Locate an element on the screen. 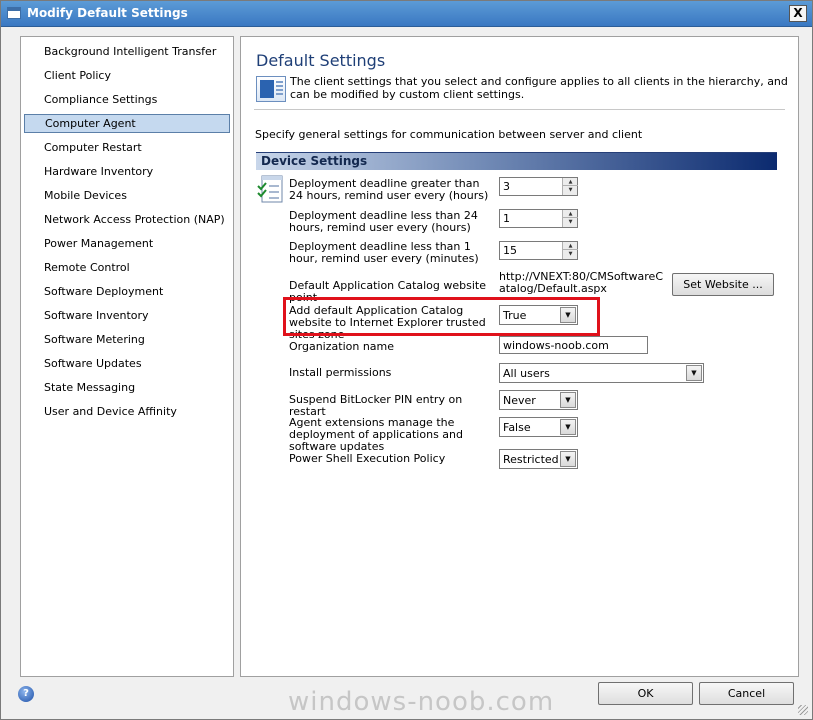  org-name-label: Organization name is located at coordinates (342, 346).